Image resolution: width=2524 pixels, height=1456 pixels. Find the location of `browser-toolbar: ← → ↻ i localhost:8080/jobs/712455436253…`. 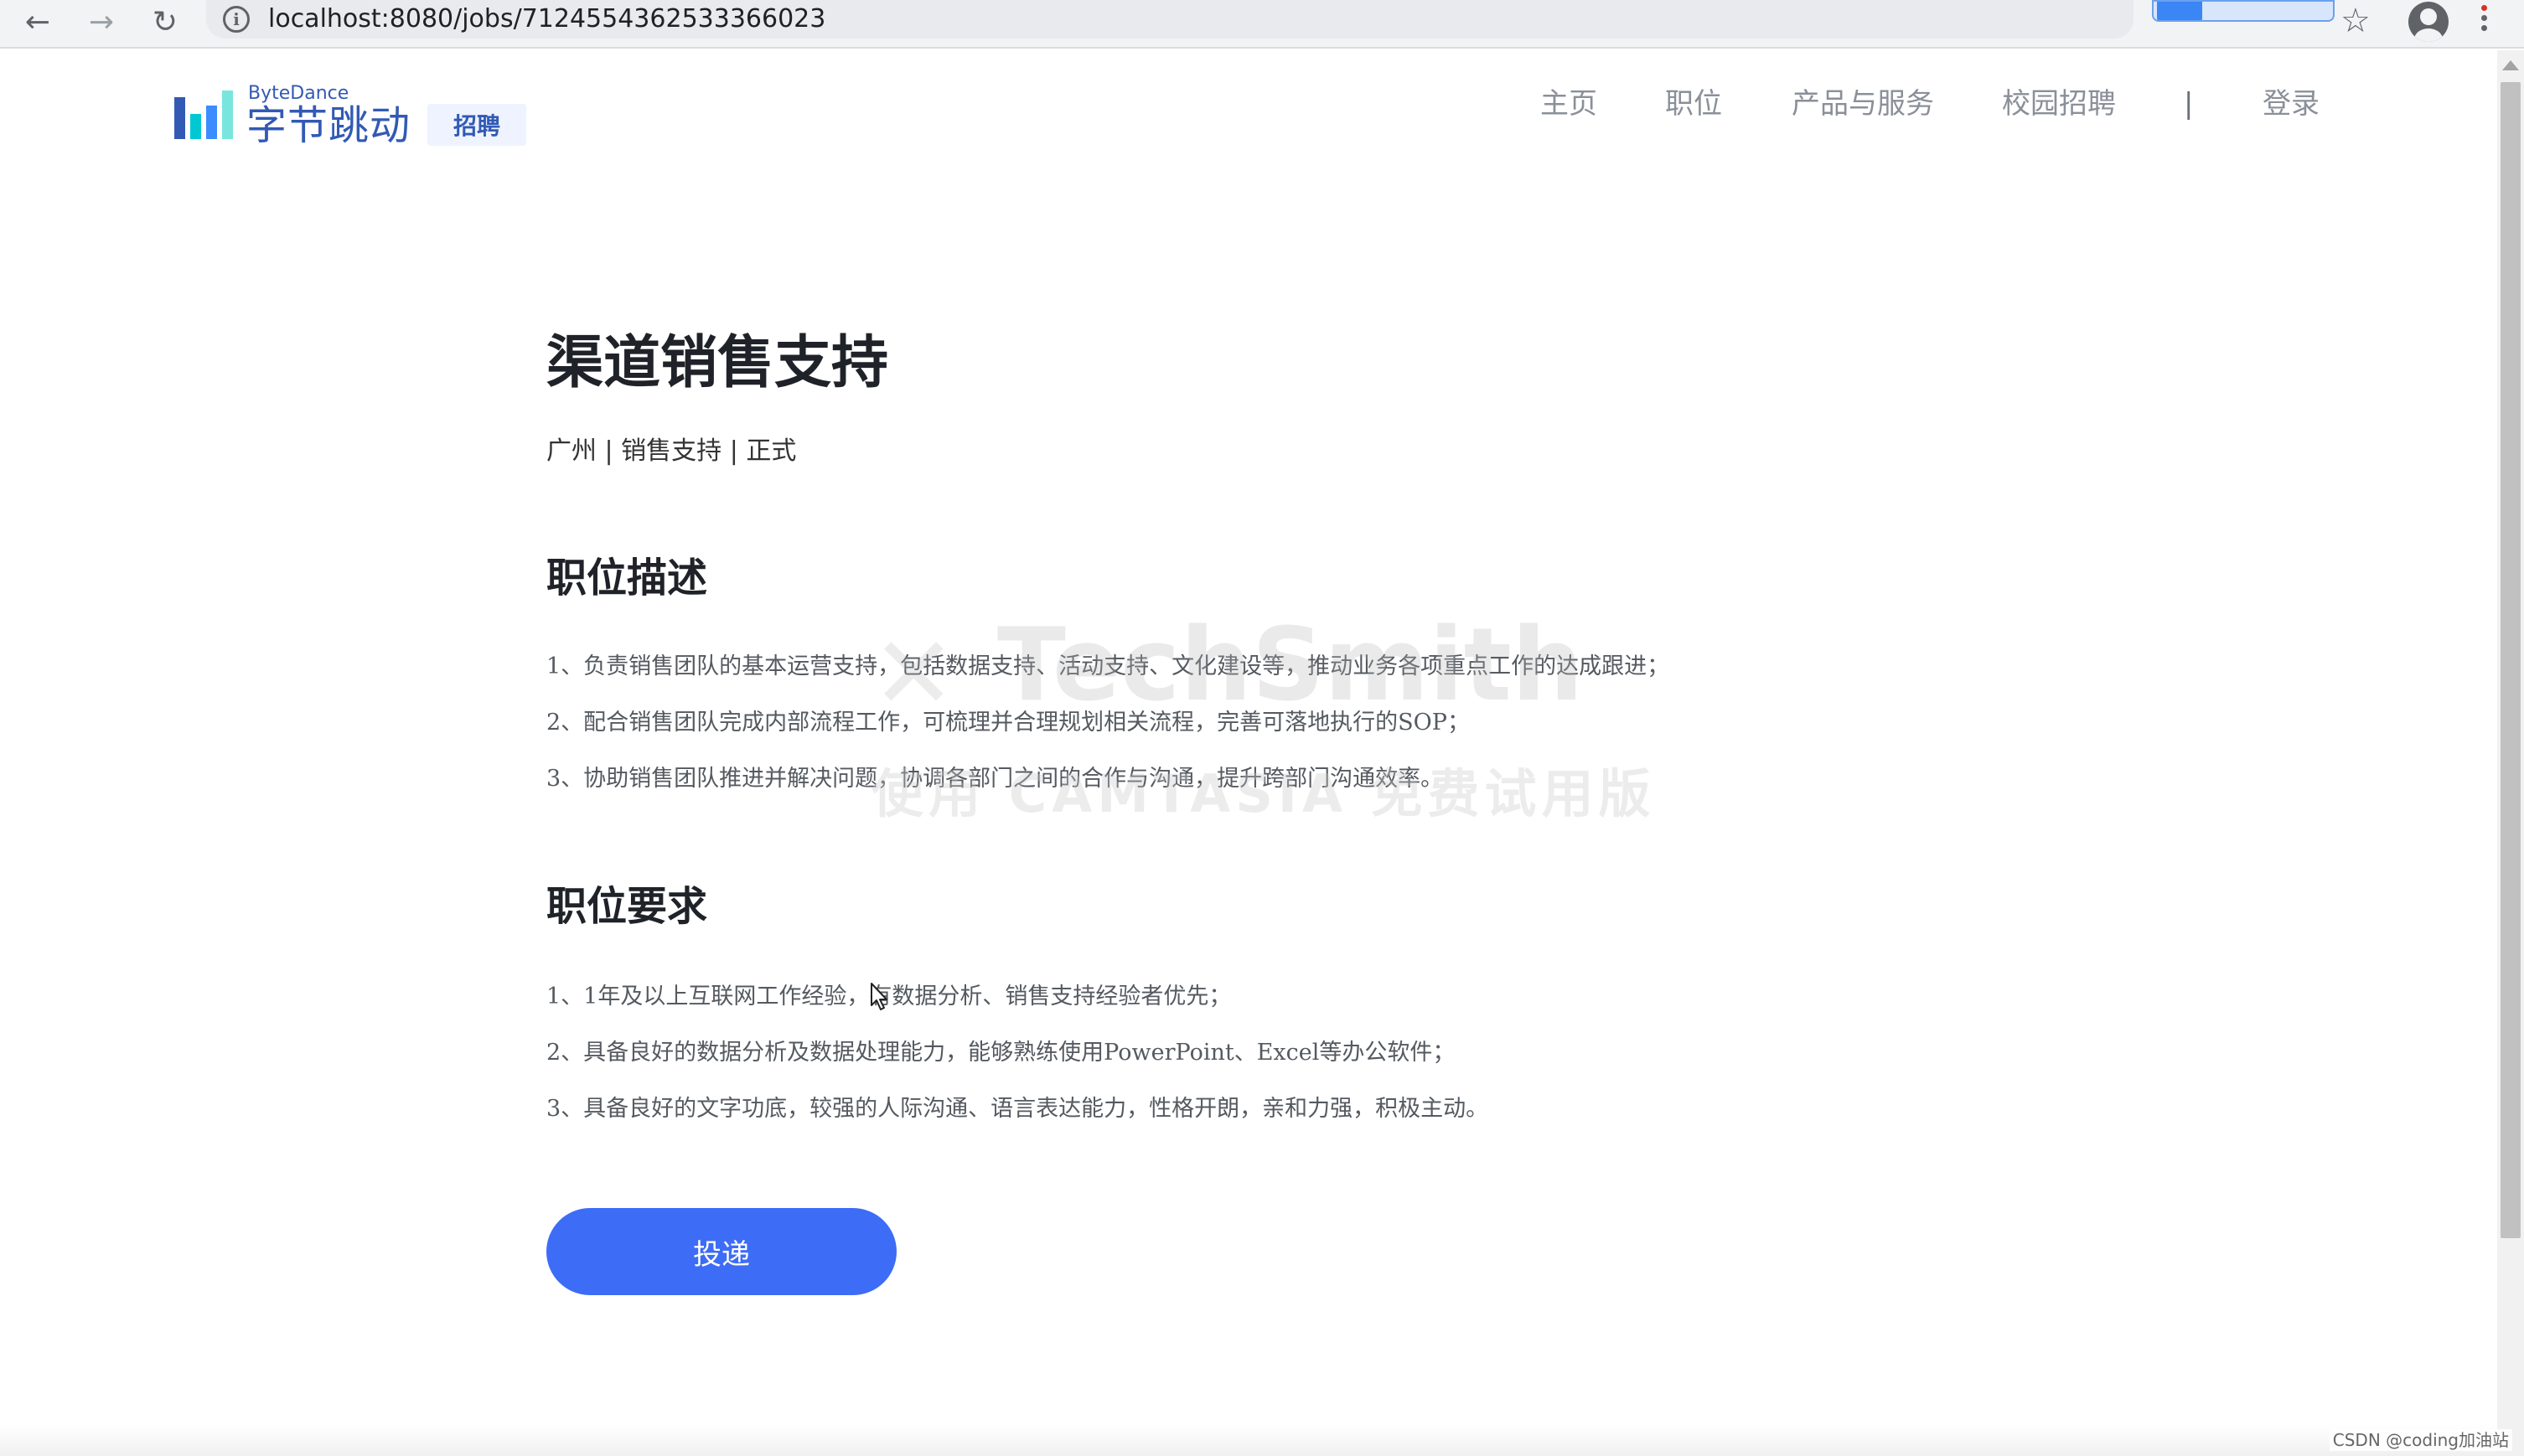

browser-toolbar: ← → ↻ i localhost:8080/jobs/712455436253… is located at coordinates (1262, 24).